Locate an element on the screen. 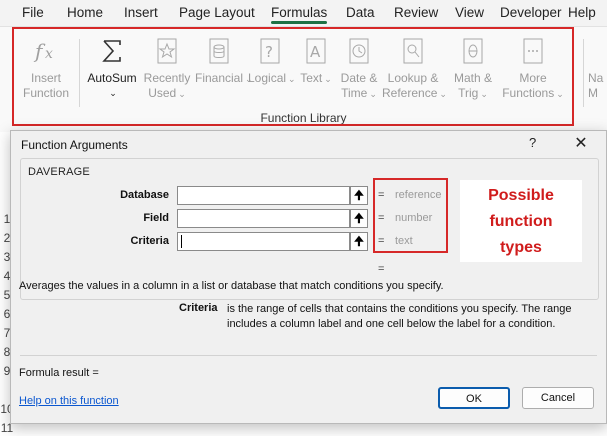 This screenshot has height=436, width=607. help-on-this-function-link: Help on this function is located at coordinates (69, 401).